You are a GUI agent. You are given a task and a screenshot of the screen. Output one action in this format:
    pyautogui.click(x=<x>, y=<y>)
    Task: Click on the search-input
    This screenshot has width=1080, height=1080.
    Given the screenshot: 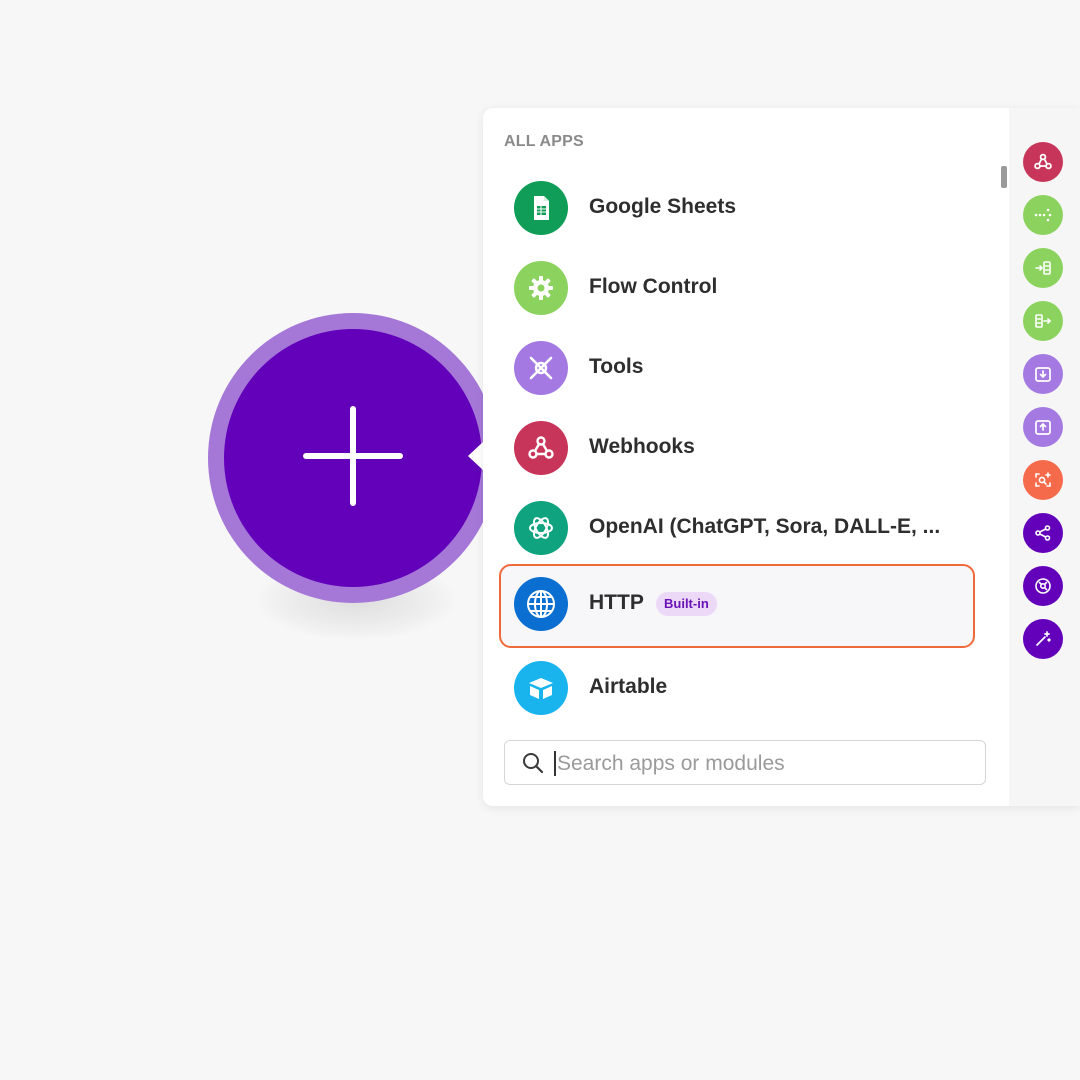 What is the action you would take?
    pyautogui.click(x=767, y=764)
    